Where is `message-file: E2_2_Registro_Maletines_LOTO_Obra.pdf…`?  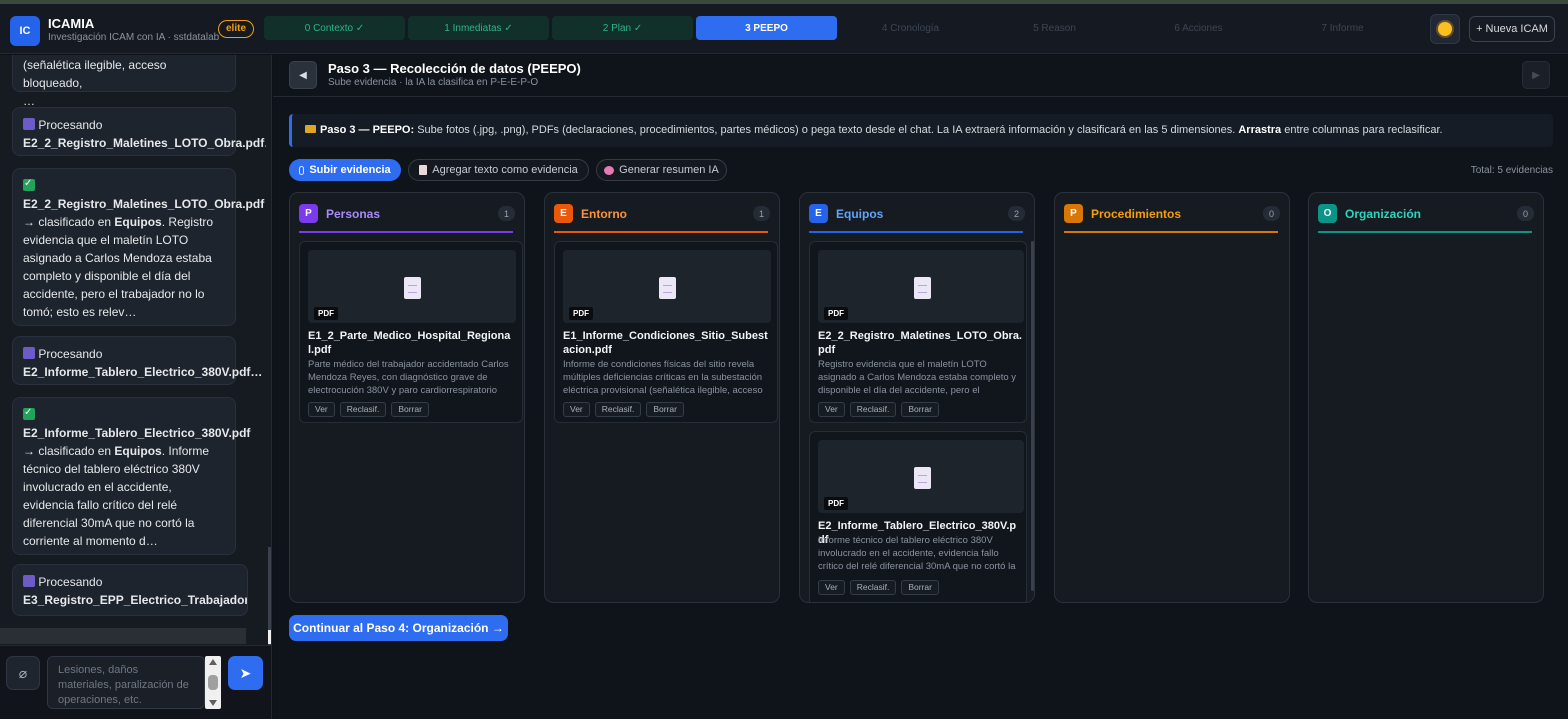
message-file: E2_2_Registro_Maletines_LOTO_Obra.pdf… is located at coordinates (144, 143).